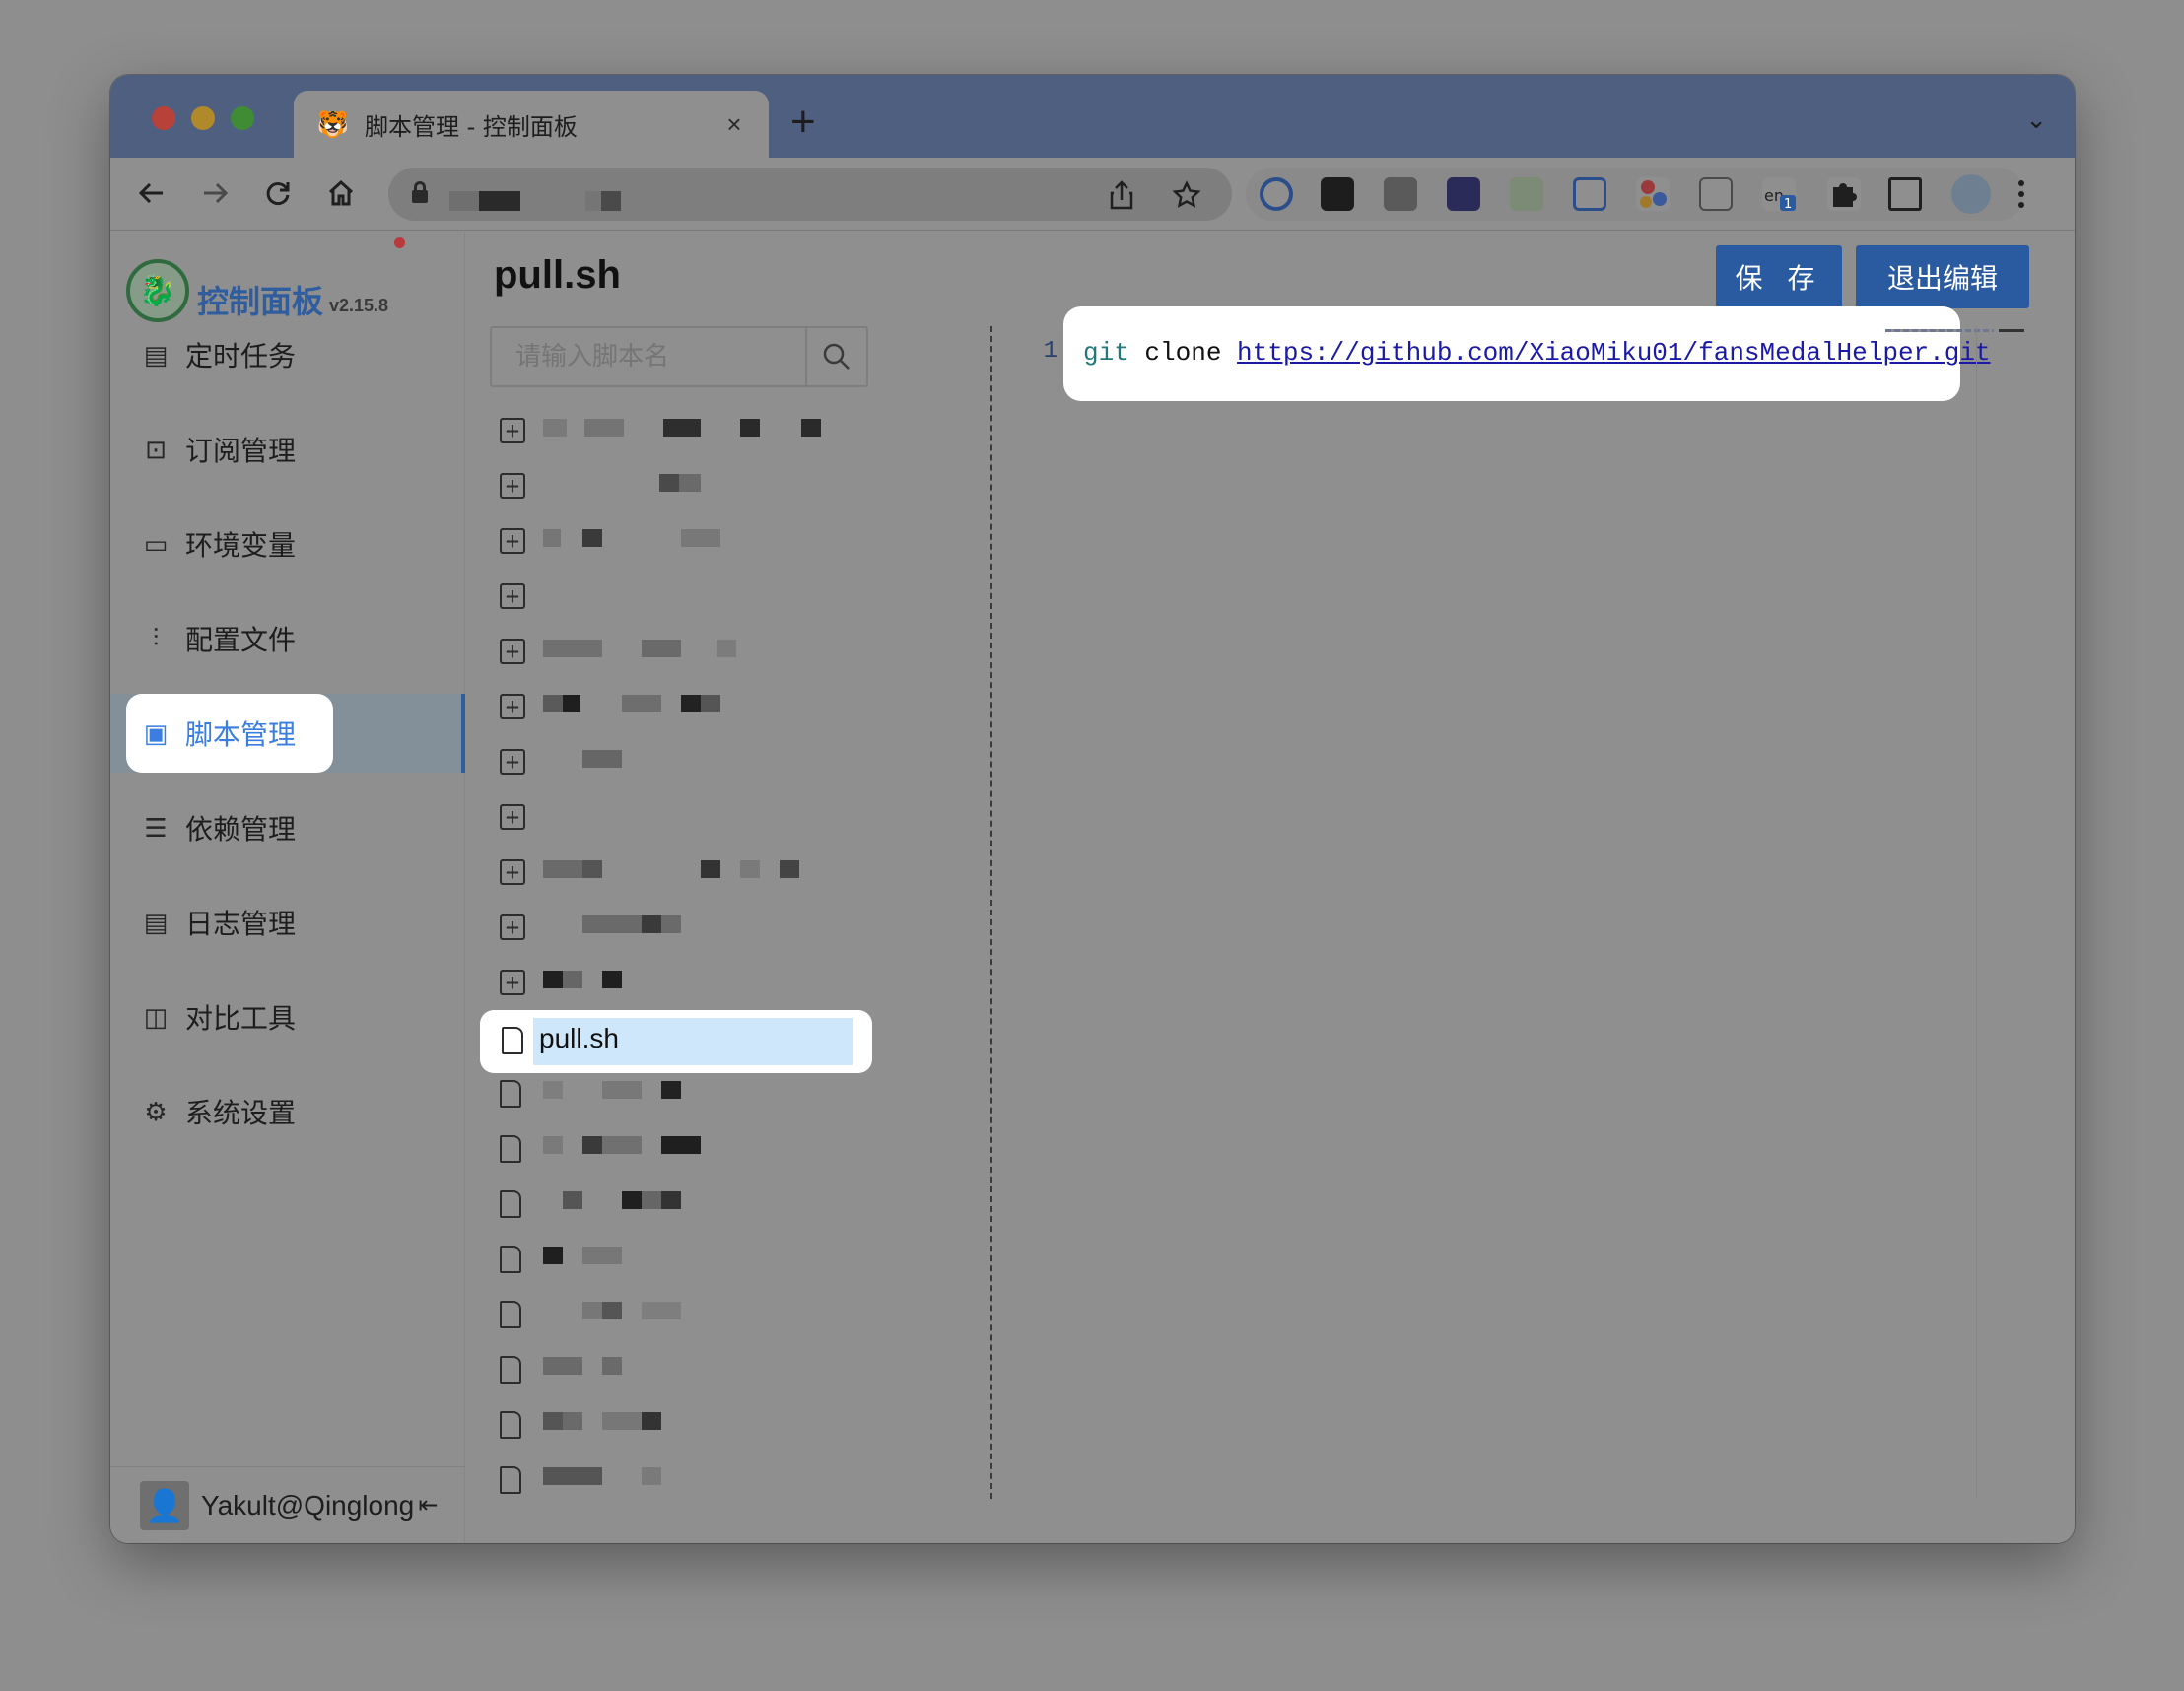  I want to click on close-window-button, so click(163, 118).